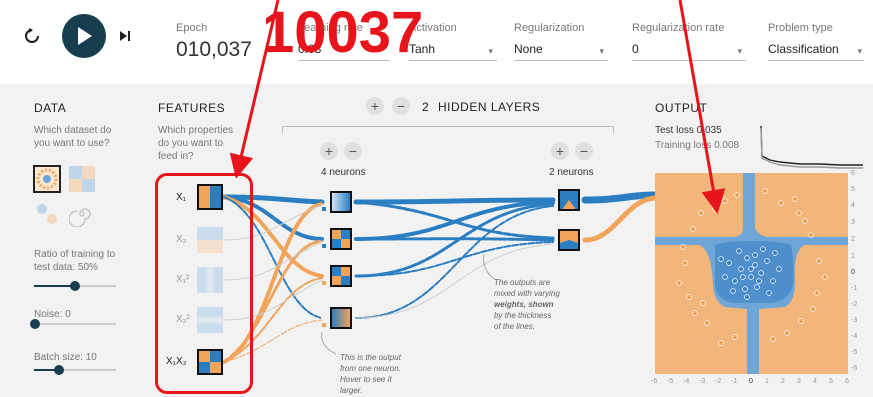  What do you see at coordinates (527, 293) in the screenshot?
I see `weights-note-line: mixed with varying` at bounding box center [527, 293].